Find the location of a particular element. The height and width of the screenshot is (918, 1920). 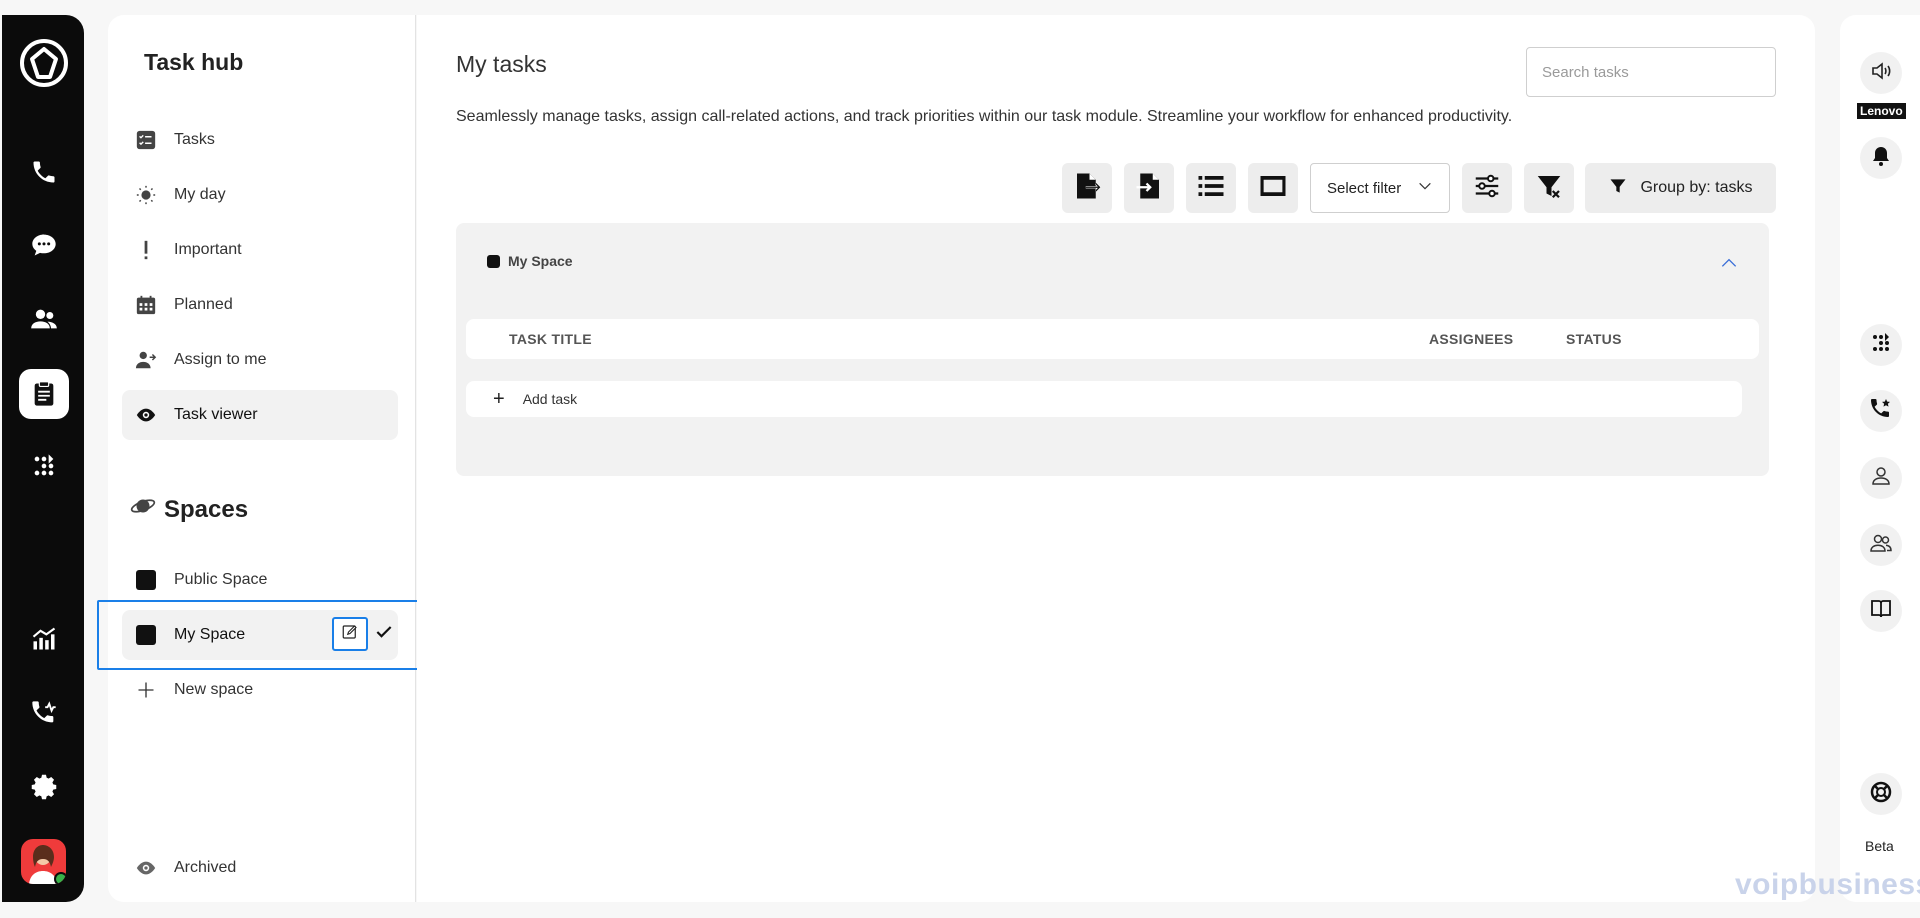

chevron-down-icon is located at coordinates (1425, 188).